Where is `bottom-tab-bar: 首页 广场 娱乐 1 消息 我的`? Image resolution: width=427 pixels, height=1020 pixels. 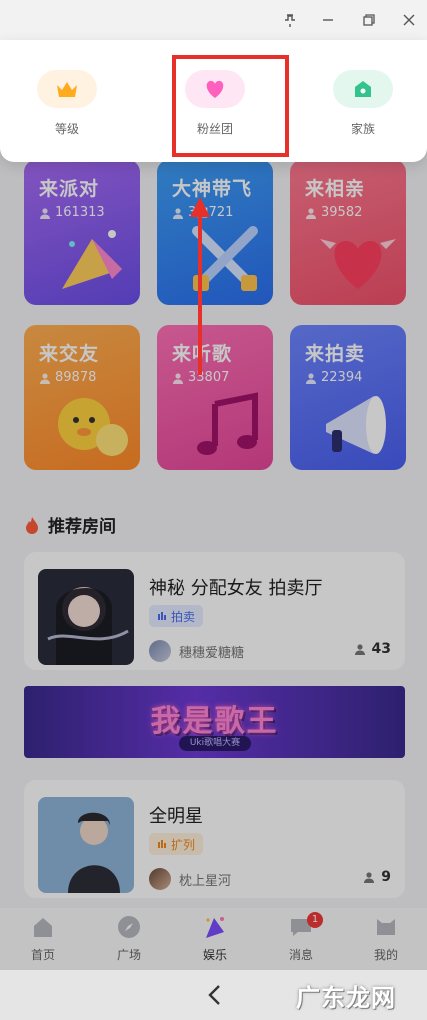
bottom-tab-bar: 首页 广场 娱乐 1 消息 我的 is located at coordinates (213, 939).